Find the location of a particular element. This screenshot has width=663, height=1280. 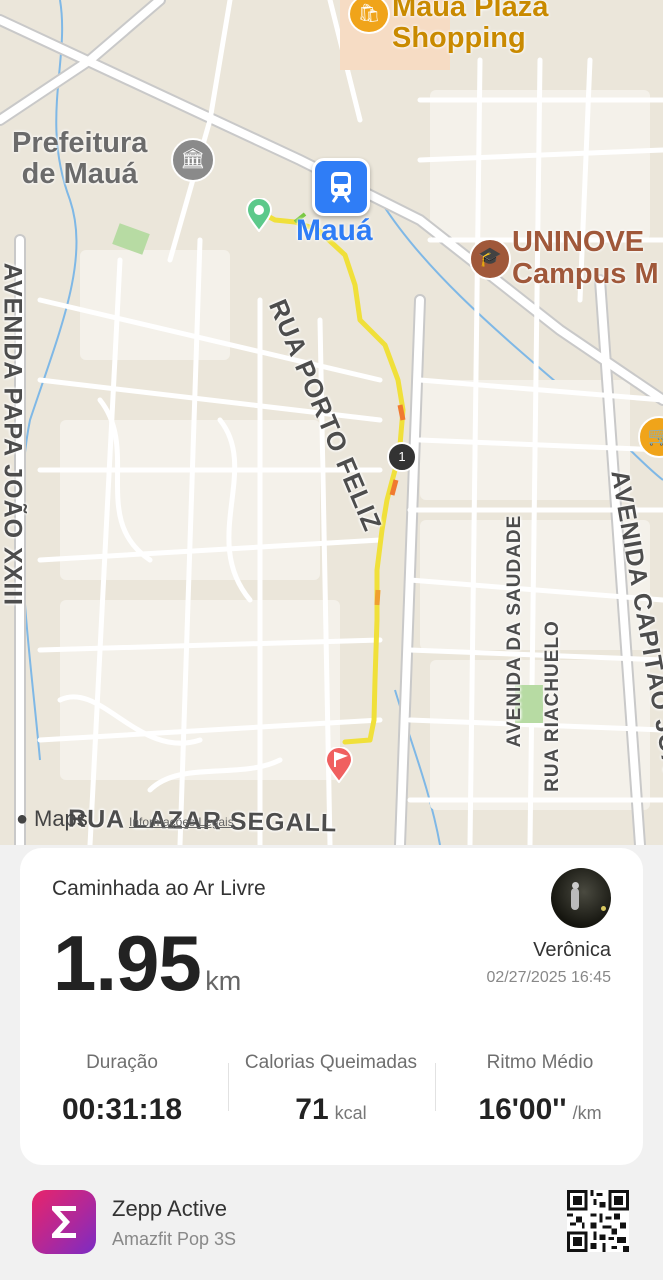

qr-code is located at coordinates (598, 1221).